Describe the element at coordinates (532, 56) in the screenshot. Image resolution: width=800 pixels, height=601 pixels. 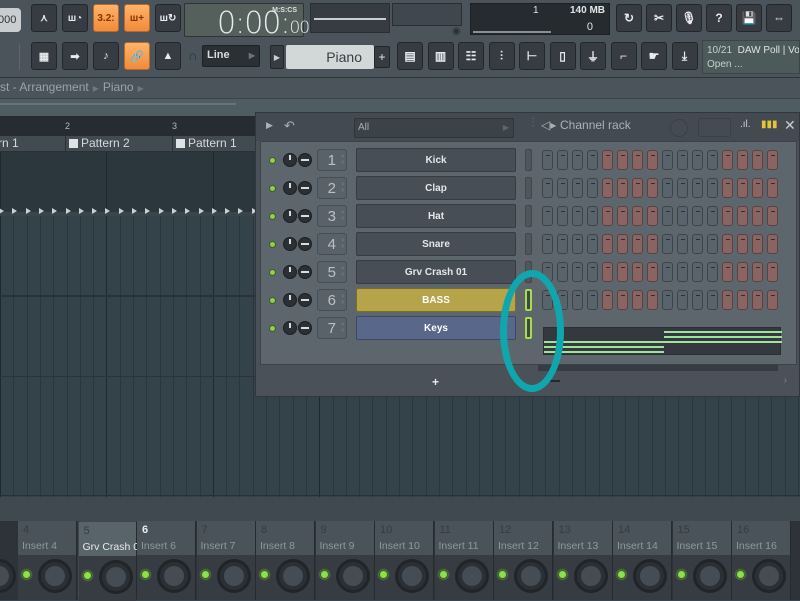
I see `browser-button: ⊢` at that location.